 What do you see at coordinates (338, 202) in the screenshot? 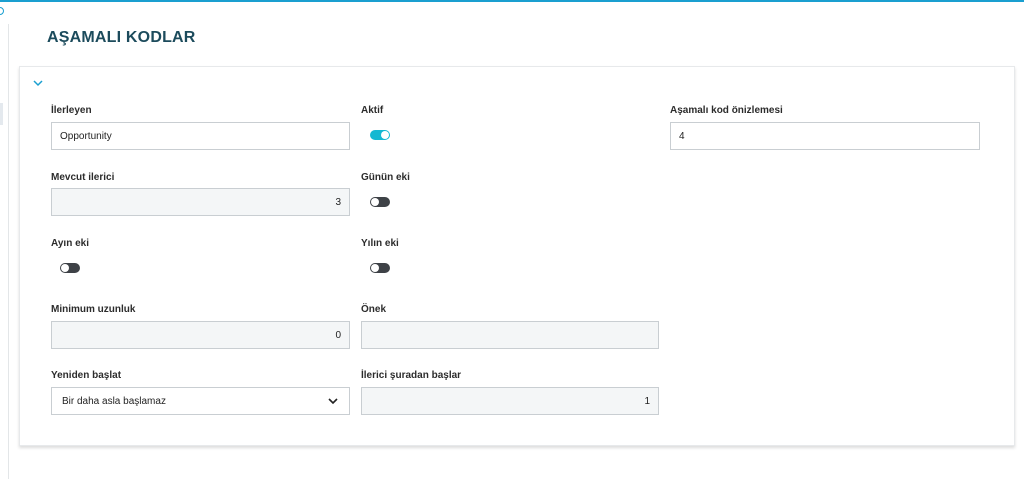
I see `mevcut-value: 3` at bounding box center [338, 202].